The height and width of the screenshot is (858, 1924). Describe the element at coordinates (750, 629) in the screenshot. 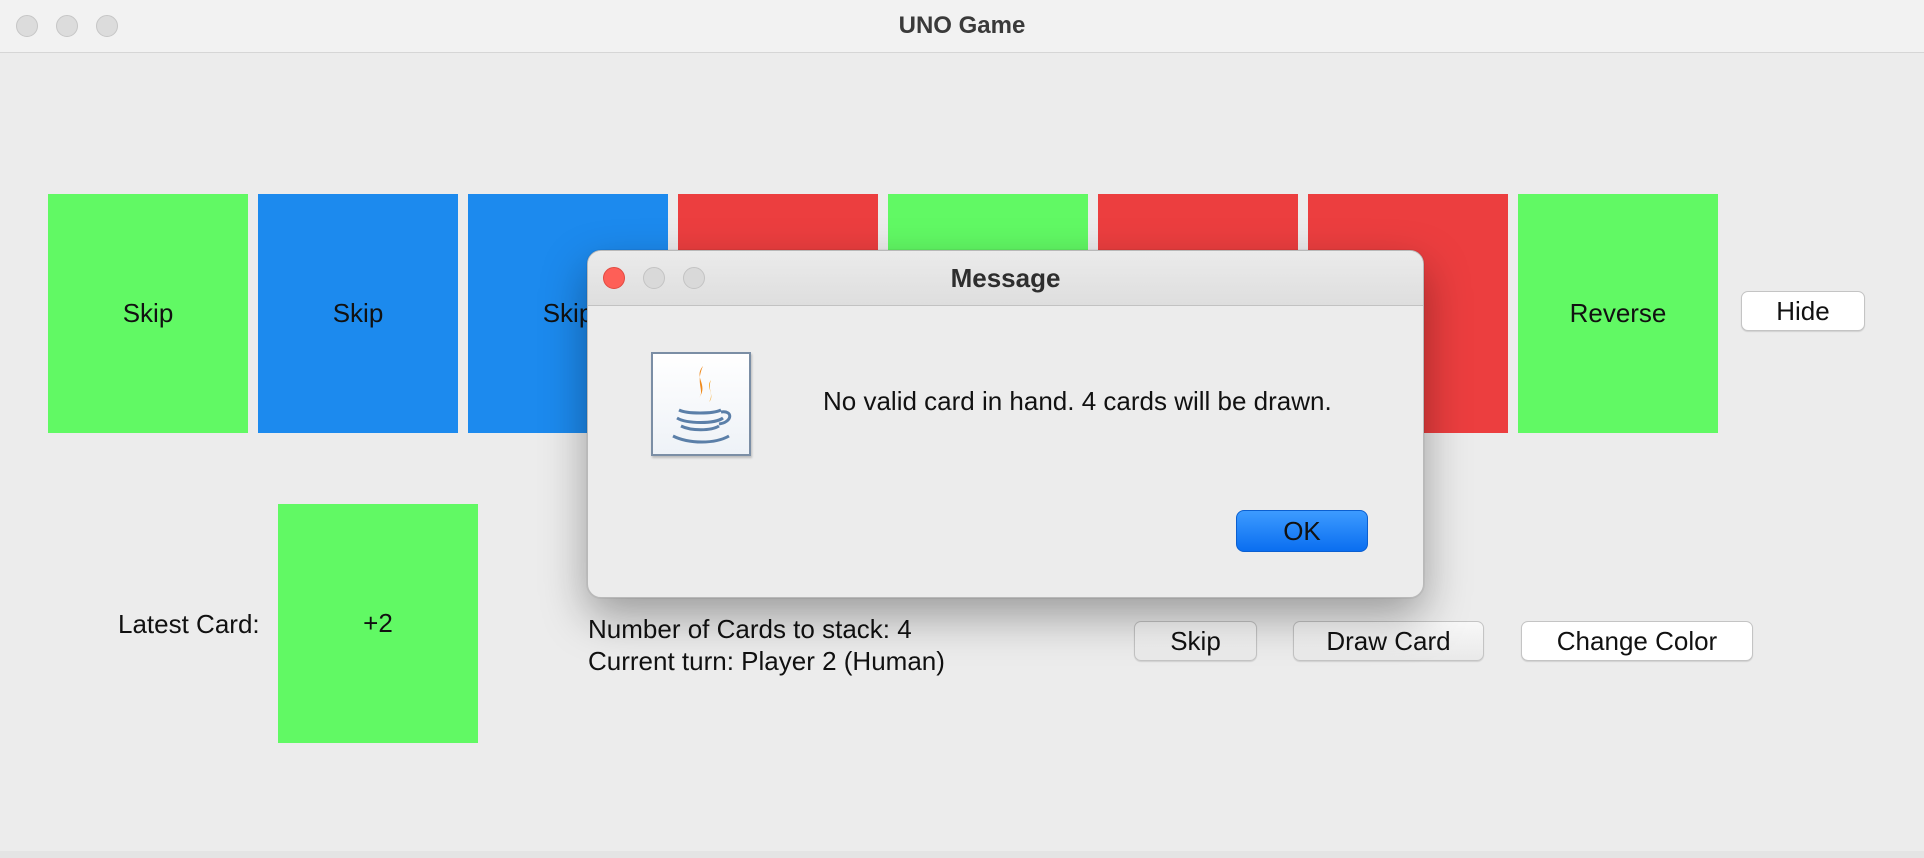

I see `stack-count-text: Number of Cards to stack: 4` at that location.